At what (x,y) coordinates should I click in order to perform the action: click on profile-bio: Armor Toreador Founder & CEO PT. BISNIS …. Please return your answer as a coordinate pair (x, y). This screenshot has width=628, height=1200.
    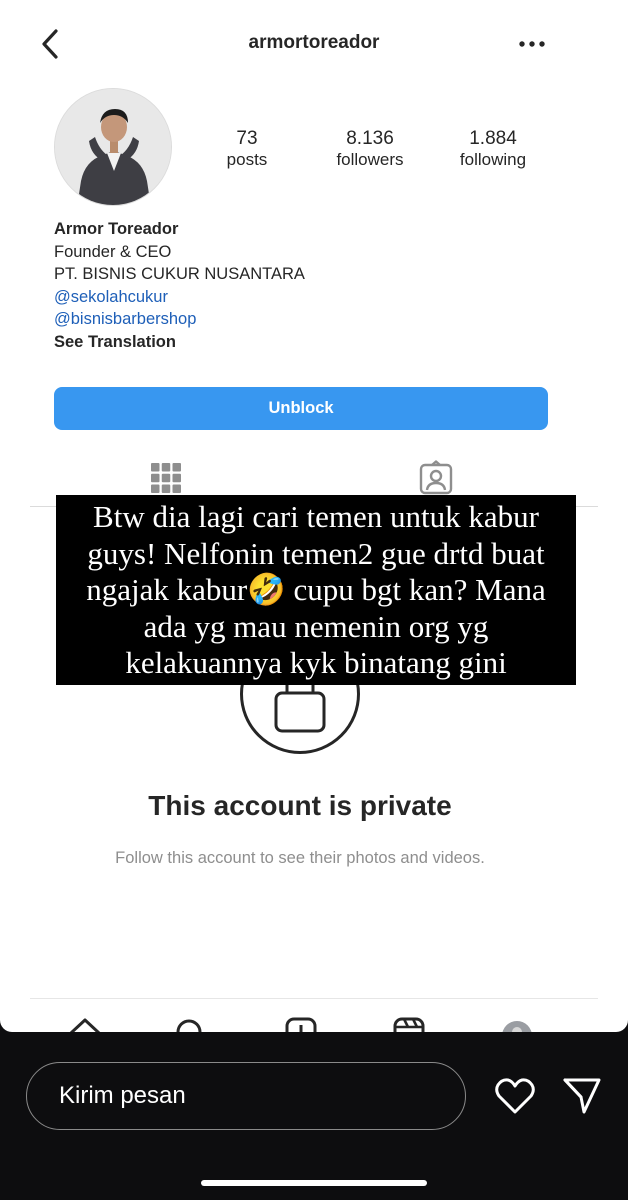
    Looking at the image, I should click on (179, 285).